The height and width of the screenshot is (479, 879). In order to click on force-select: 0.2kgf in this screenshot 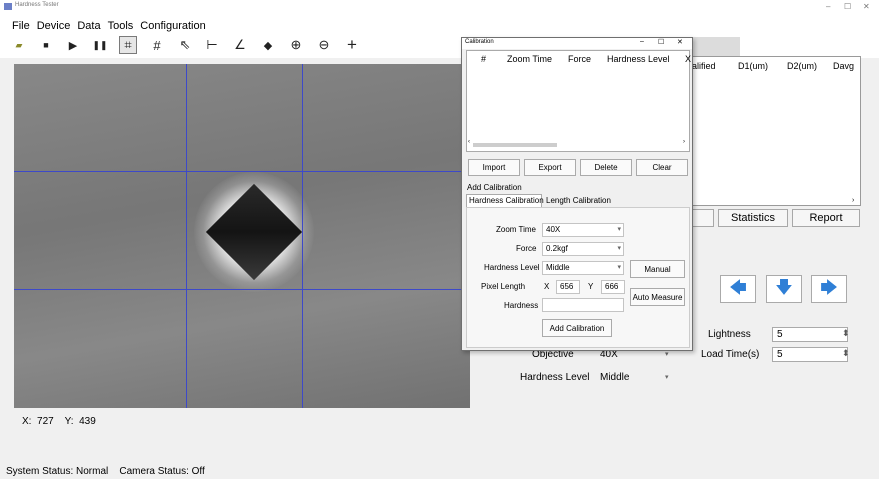, I will do `click(583, 249)`.